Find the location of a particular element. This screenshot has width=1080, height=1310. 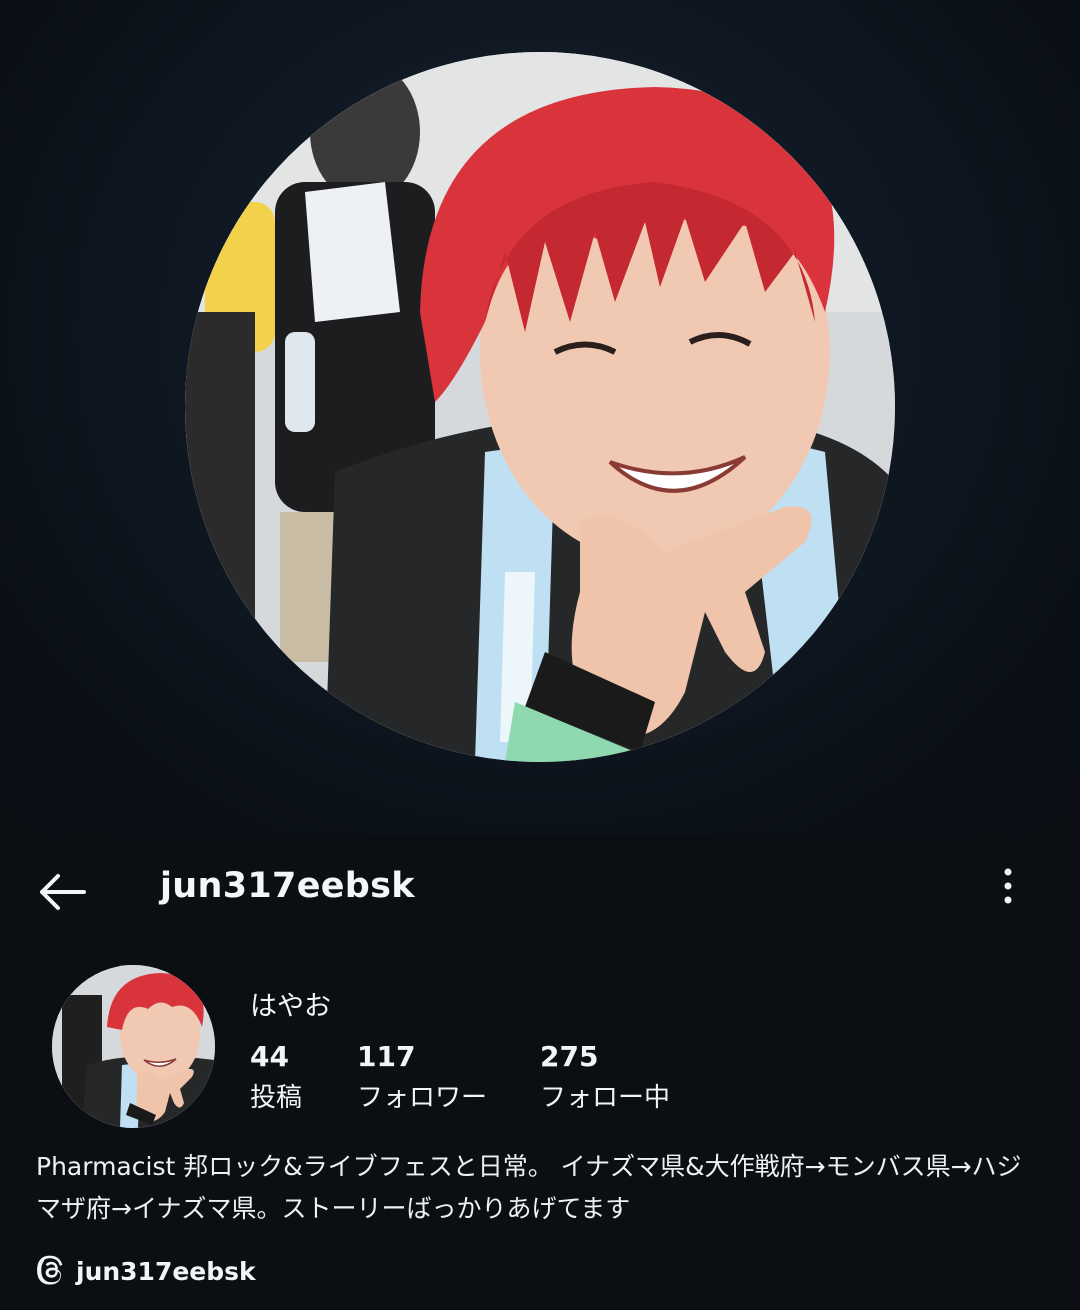

followers-count: 117 is located at coordinates (386, 1056).